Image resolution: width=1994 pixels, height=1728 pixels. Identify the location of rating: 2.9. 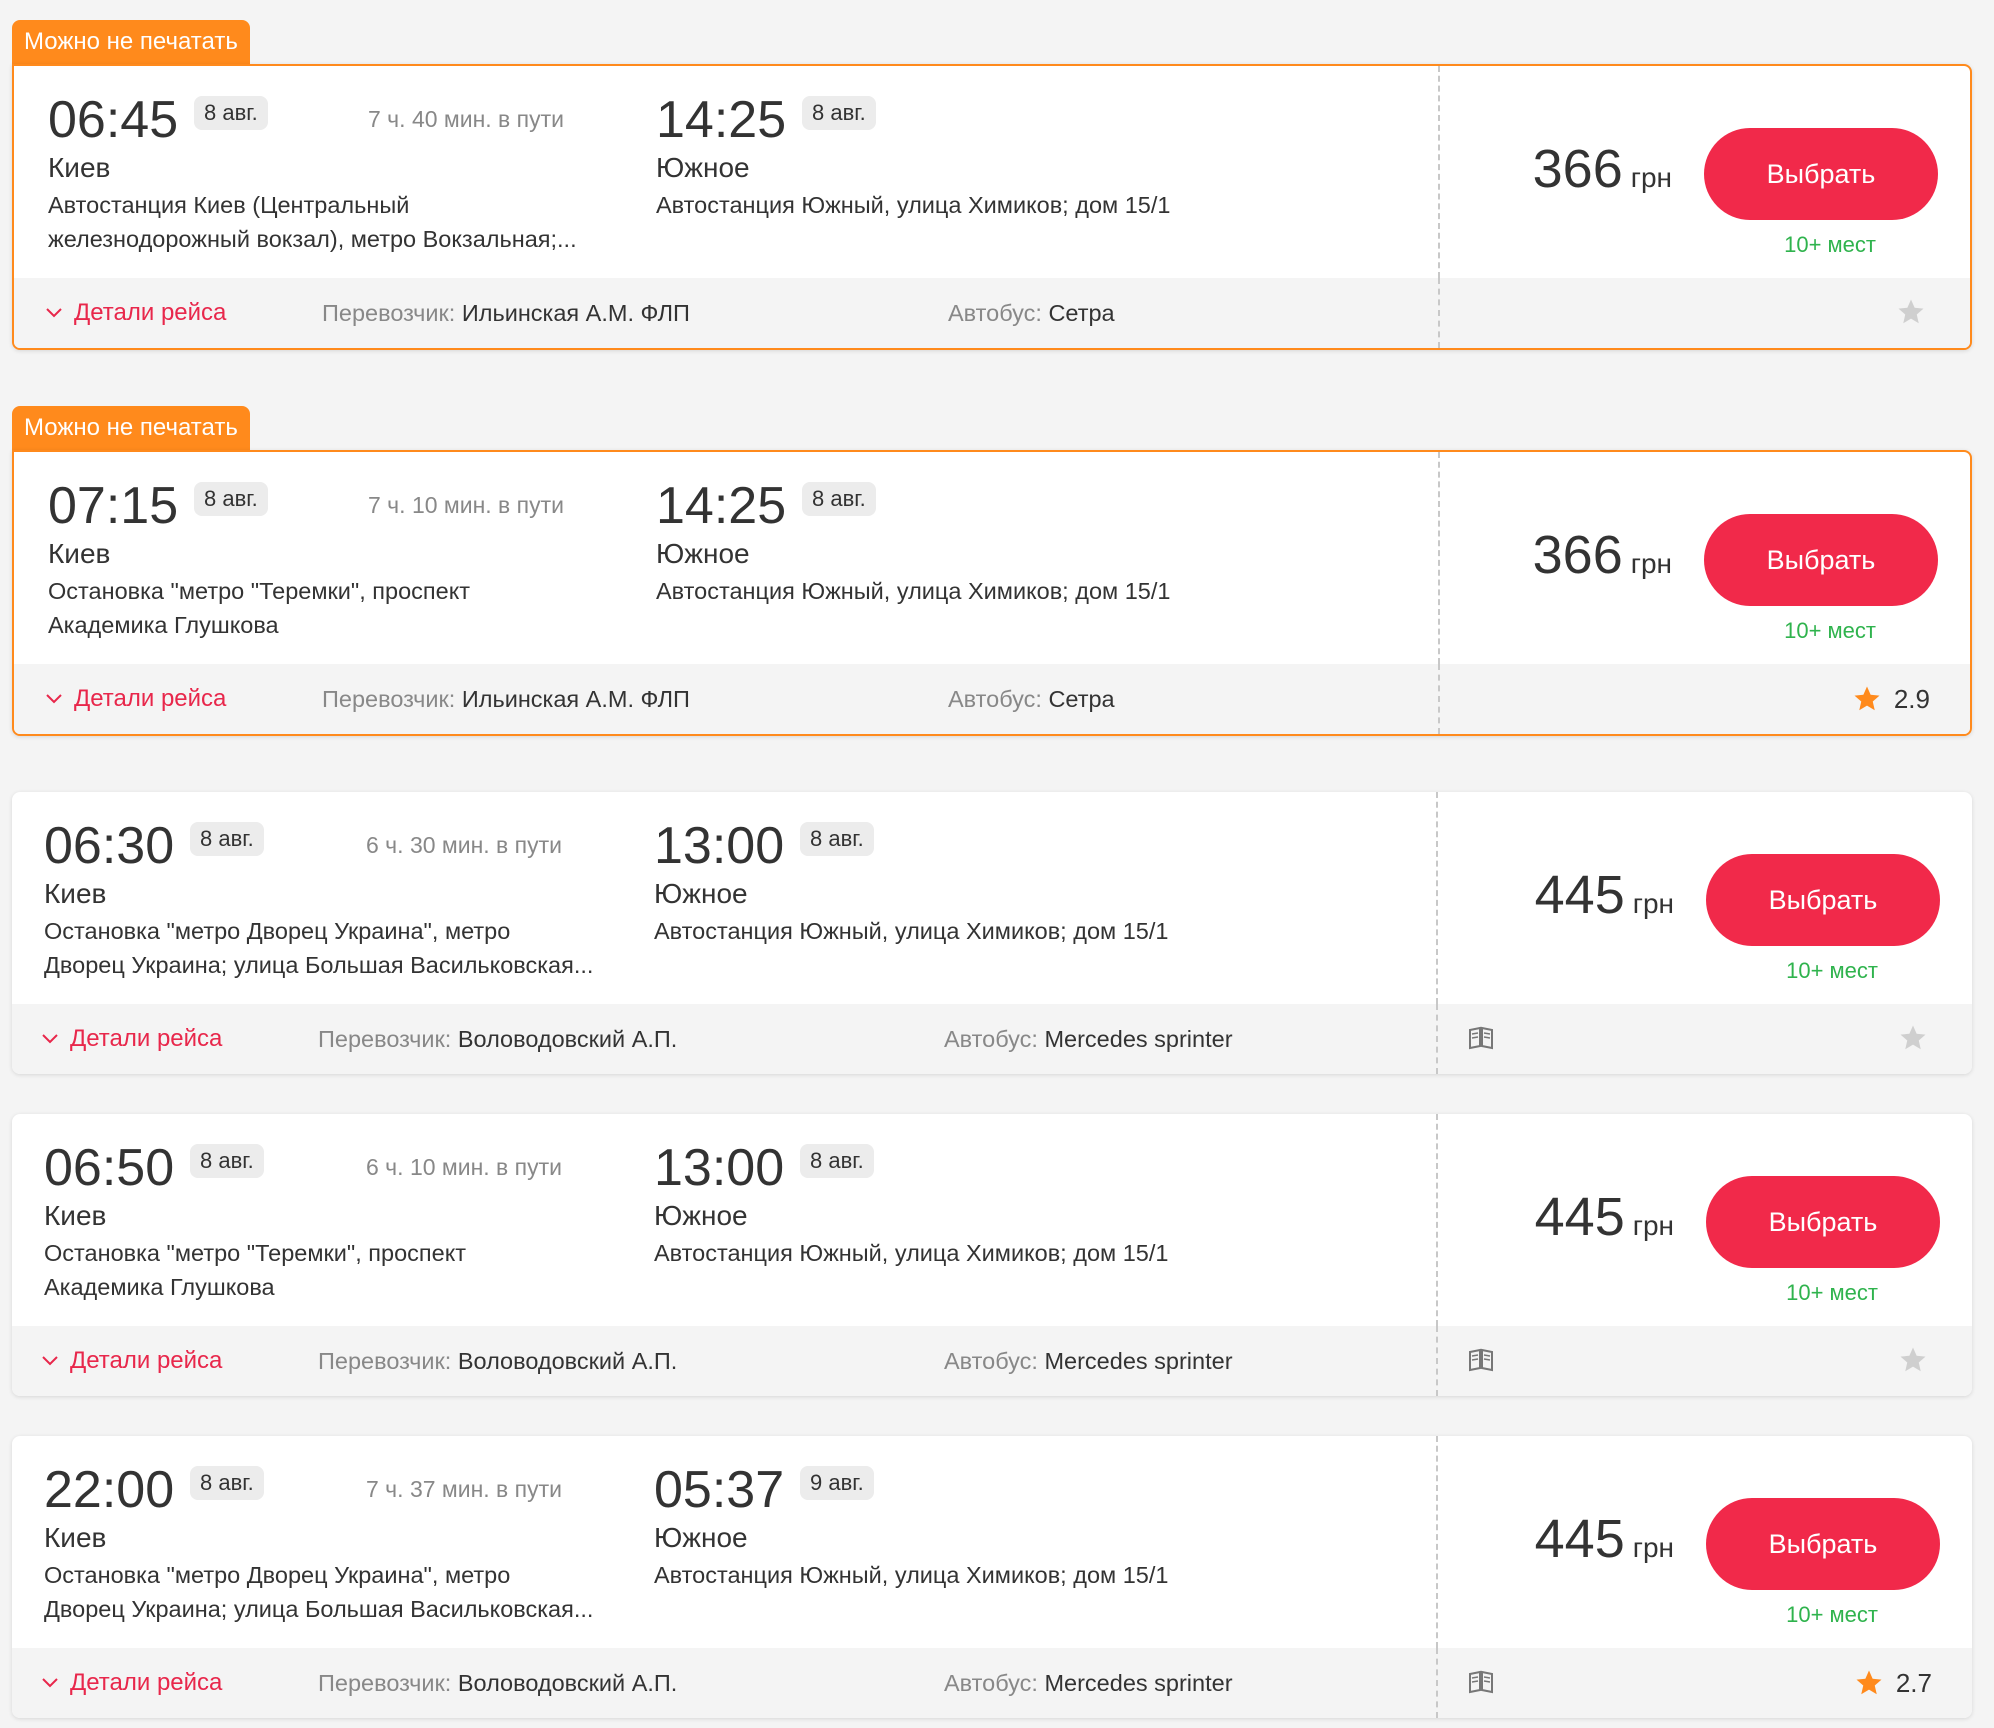
(1891, 699).